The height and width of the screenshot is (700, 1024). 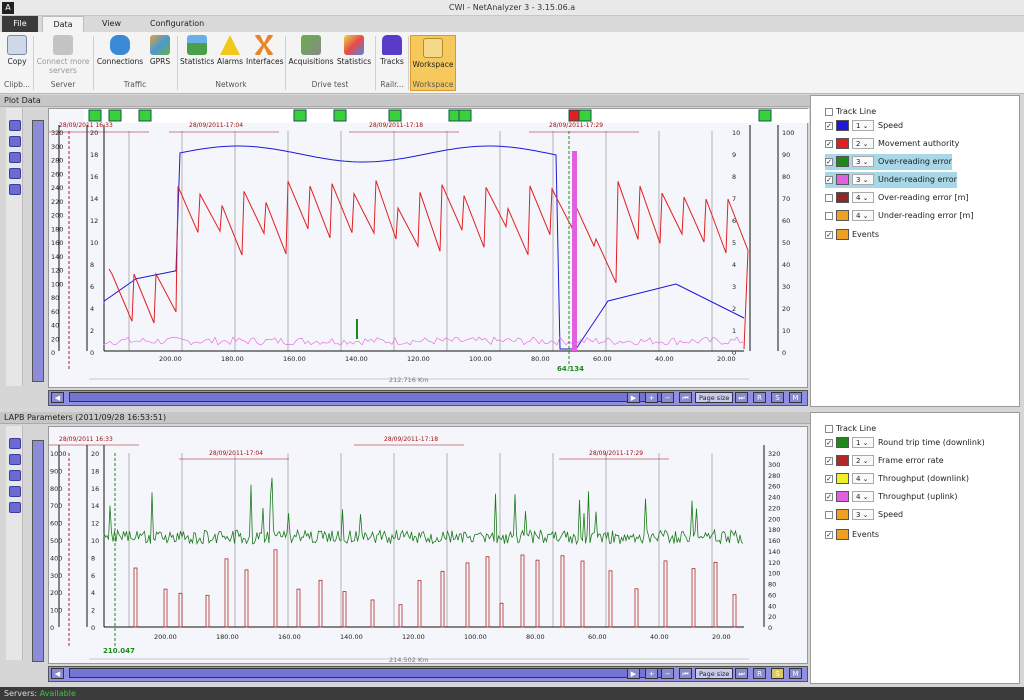 I want to click on legend-item: ✓ 3 ⌄ Over-reading error, so click(x=888, y=162).